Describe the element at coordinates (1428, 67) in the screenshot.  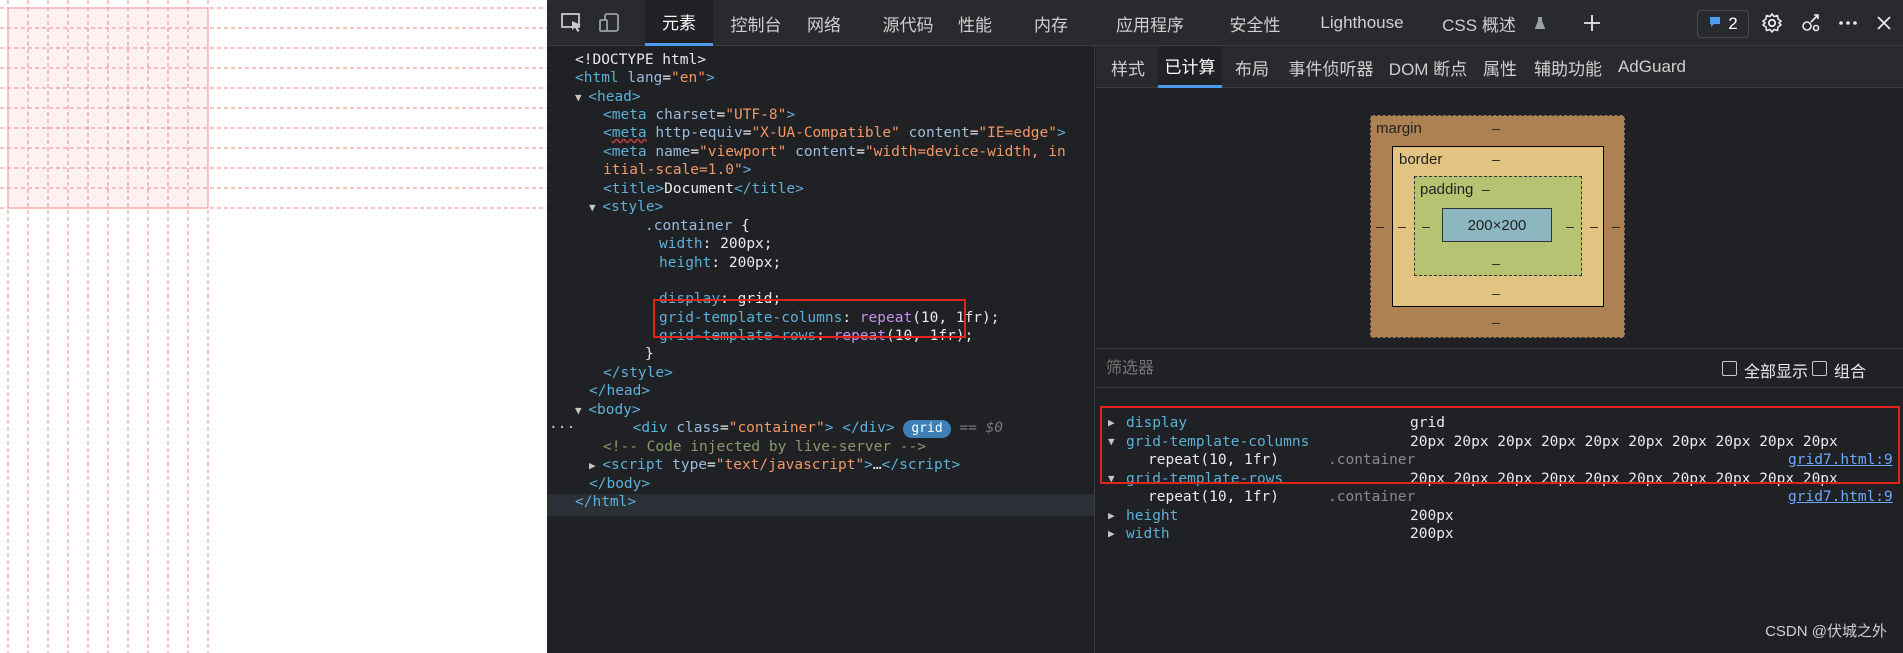
I see `tab-dom-breakpoints: DOM 断点` at that location.